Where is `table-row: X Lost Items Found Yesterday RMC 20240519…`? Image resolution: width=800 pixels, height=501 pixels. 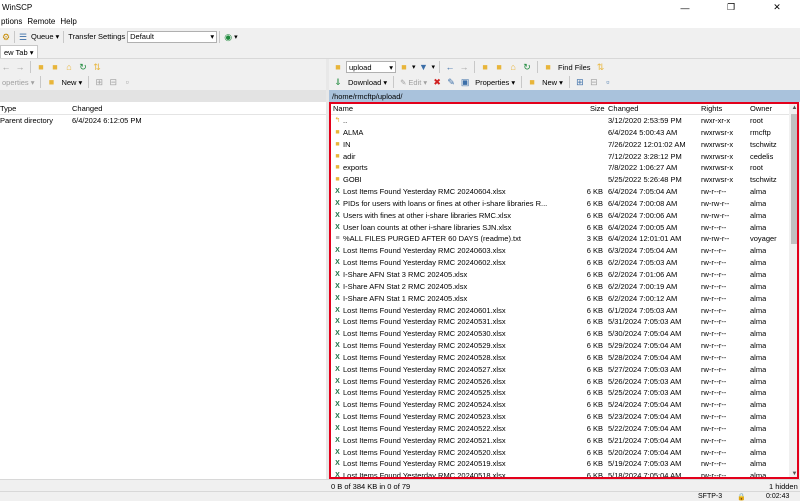
table-row: X Lost Items Found Yesterday RMC 20240519… is located at coordinates (564, 464).